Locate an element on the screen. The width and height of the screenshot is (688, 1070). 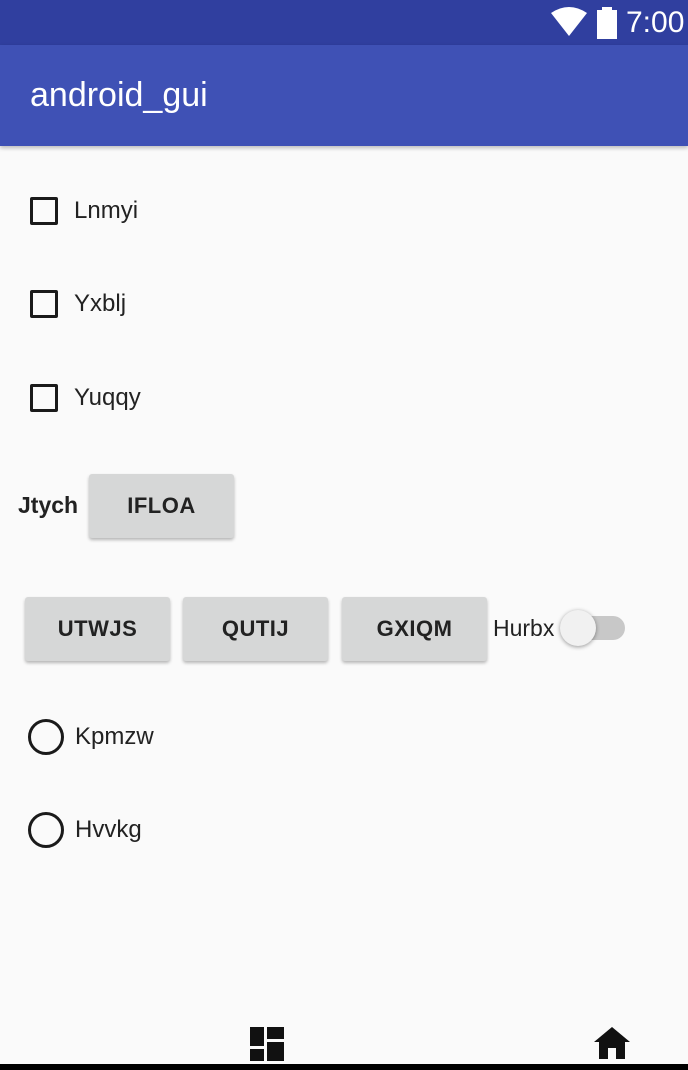
battery-icon is located at coordinates (607, 23).